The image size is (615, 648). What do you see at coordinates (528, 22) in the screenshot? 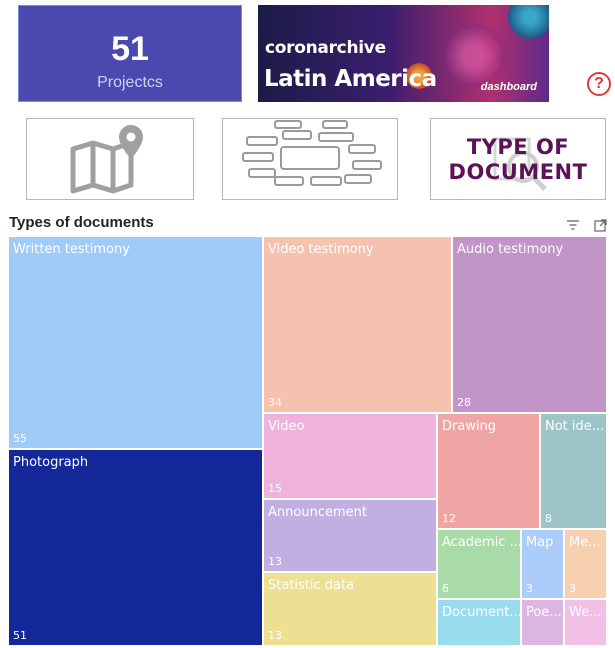
I see `virus-decoration` at bounding box center [528, 22].